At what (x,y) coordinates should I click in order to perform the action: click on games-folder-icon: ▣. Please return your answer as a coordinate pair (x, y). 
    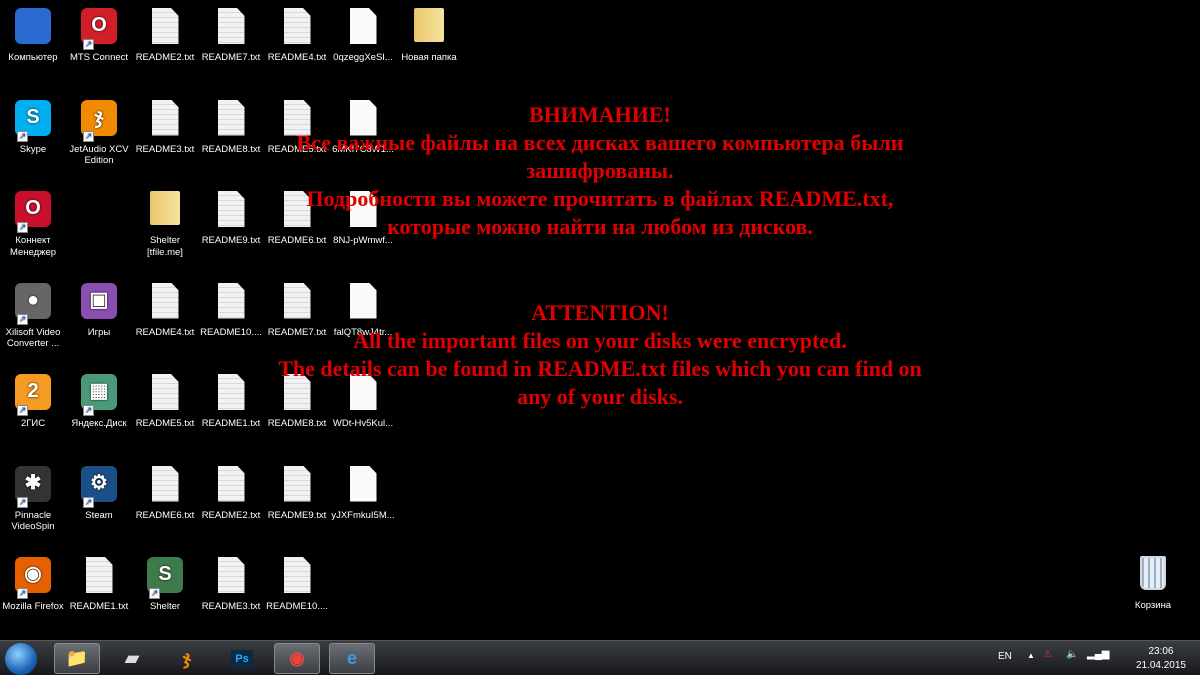
    Looking at the image, I should click on (99, 302).